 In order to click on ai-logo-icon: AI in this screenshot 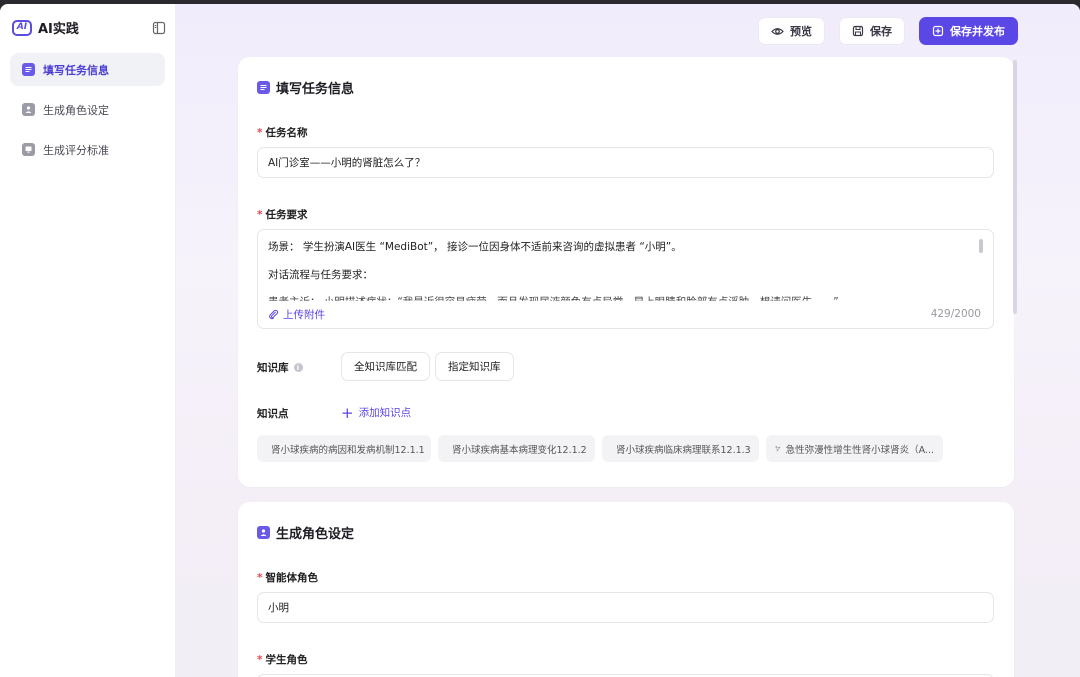, I will do `click(22, 27)`.